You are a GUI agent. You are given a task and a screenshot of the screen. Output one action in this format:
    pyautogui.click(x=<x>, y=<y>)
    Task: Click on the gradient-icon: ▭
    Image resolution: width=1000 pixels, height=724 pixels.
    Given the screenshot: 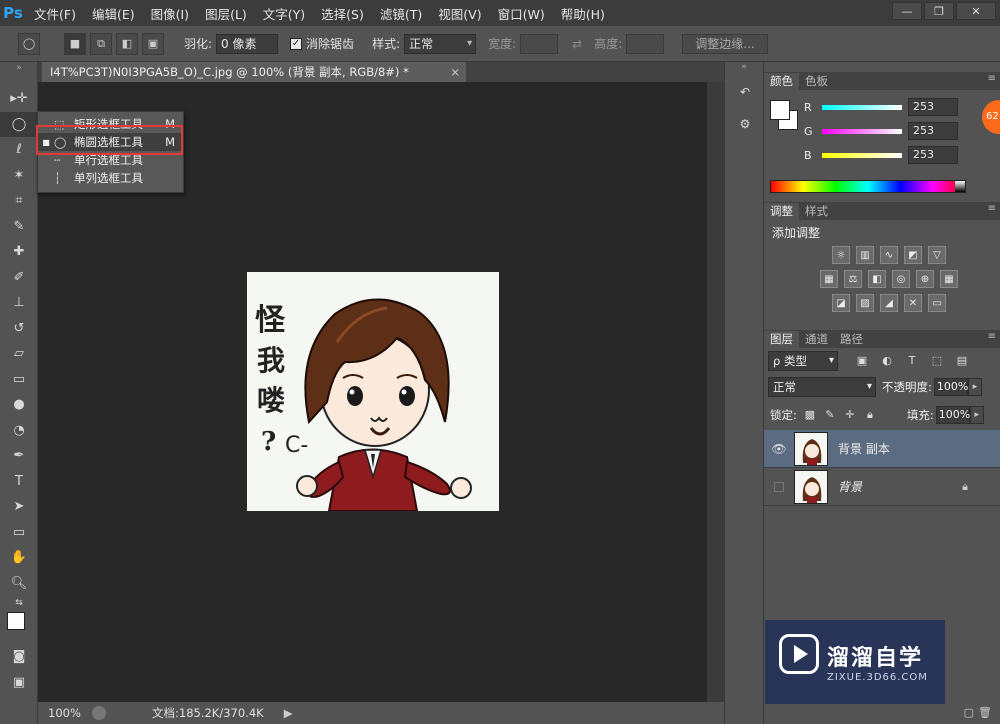 What is the action you would take?
    pyautogui.click(x=19, y=380)
    